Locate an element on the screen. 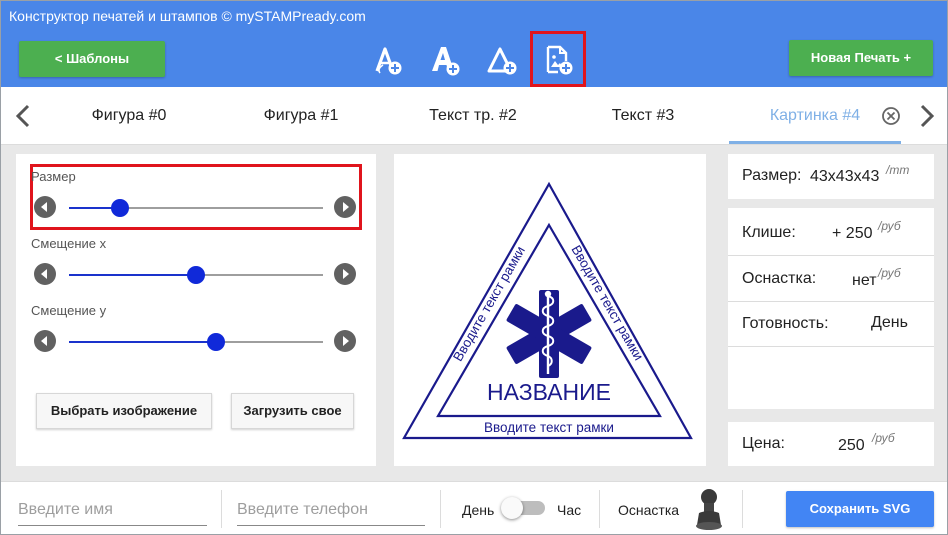  price-unit: /руб is located at coordinates (883, 438).